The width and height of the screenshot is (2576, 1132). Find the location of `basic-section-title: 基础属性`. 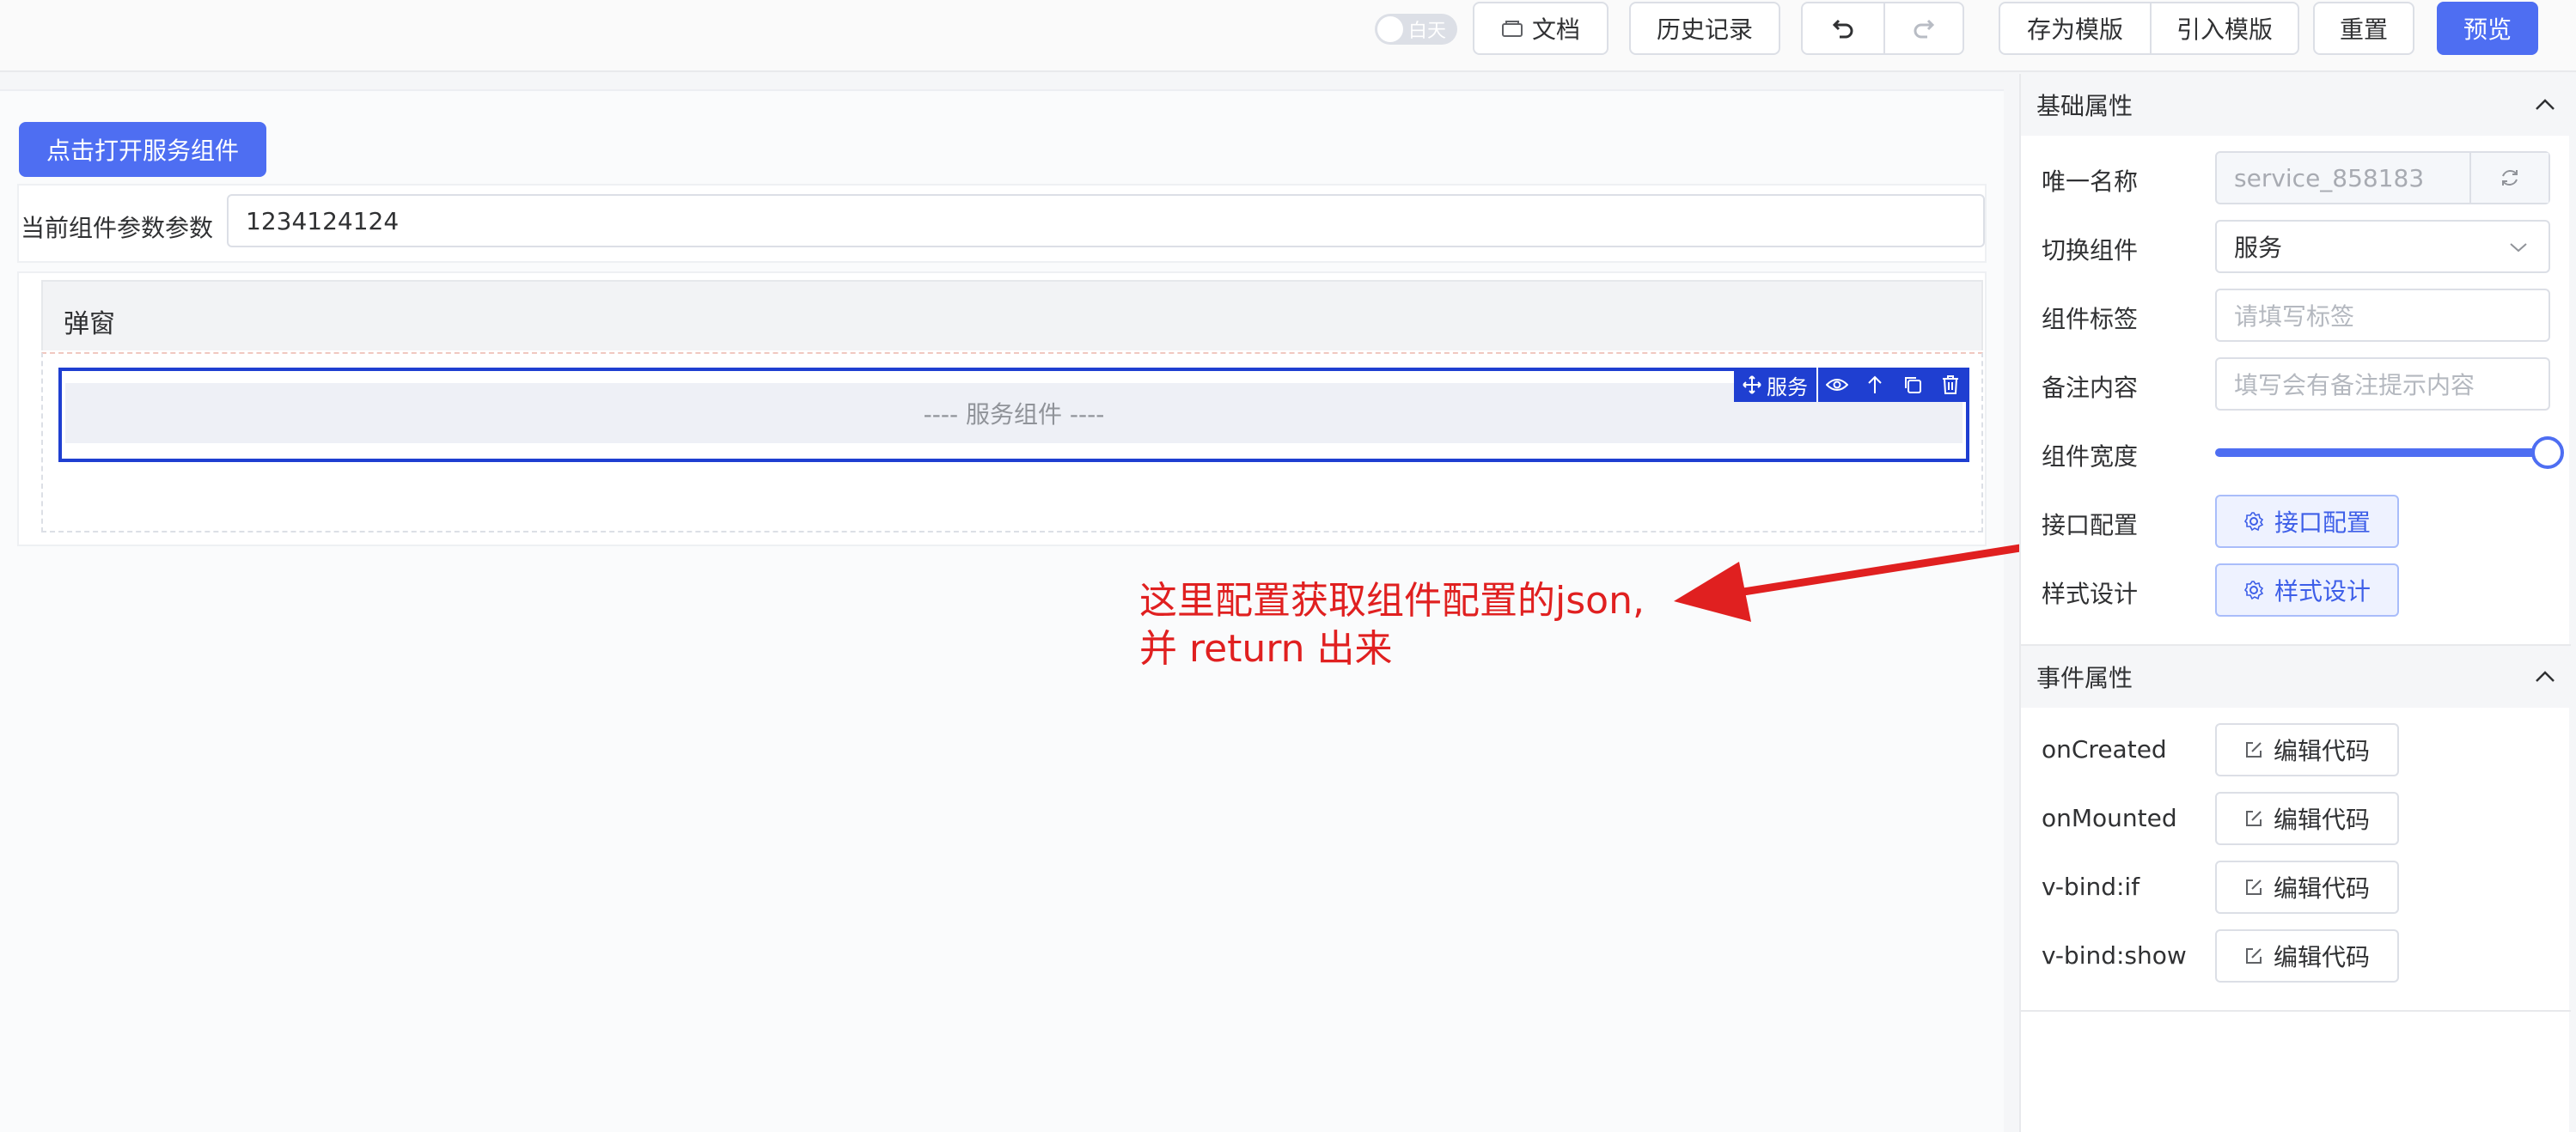

basic-section-title: 基础属性 is located at coordinates (2084, 106).